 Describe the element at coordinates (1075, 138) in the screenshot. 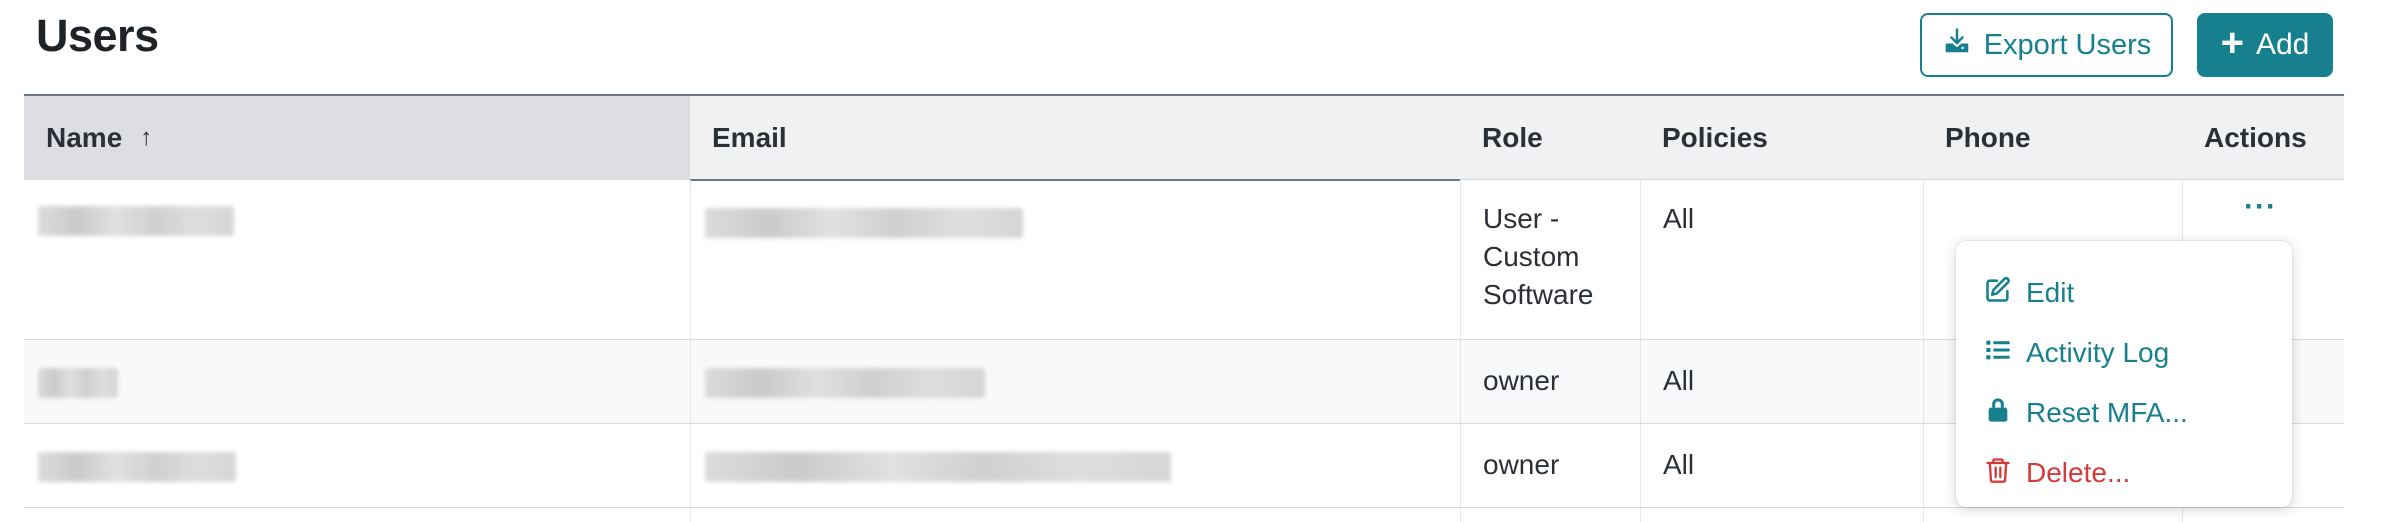

I see `column-header-email: Email` at that location.